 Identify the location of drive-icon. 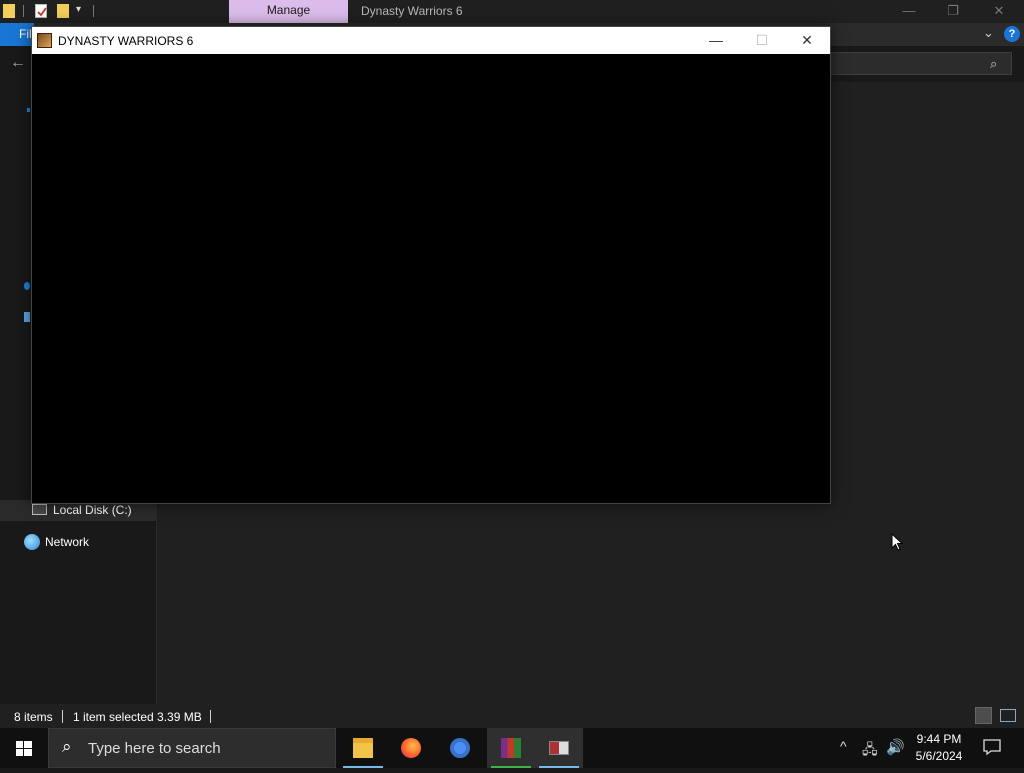
(39, 509).